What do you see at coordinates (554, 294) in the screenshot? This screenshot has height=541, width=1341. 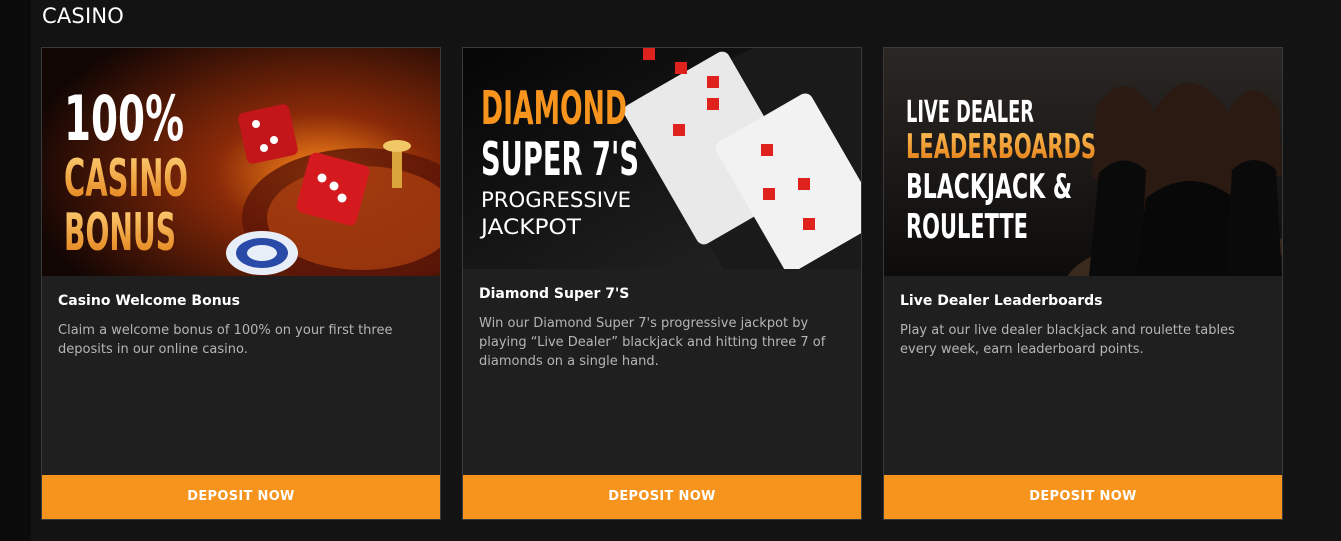 I see `card-title: Diamond Super 7'S` at bounding box center [554, 294].